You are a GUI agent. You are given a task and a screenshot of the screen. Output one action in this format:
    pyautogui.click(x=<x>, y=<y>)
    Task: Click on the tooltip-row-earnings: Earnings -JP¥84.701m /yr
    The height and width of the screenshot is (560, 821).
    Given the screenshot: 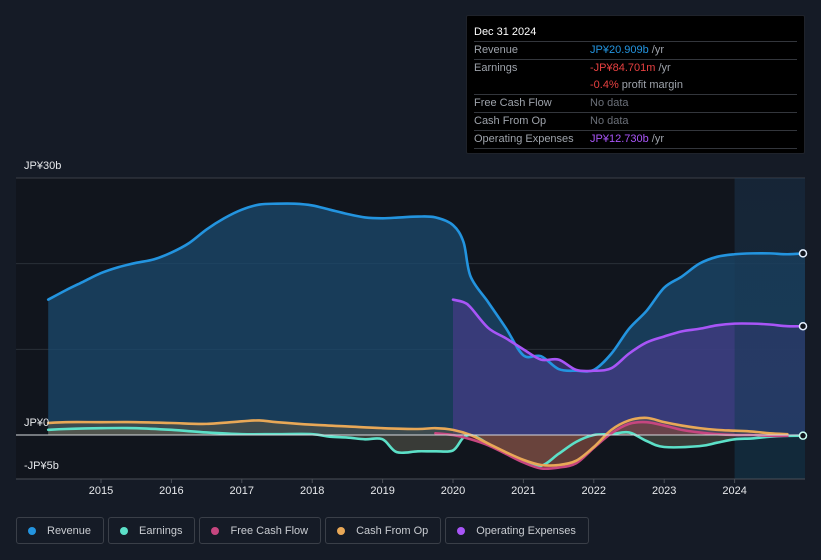 What is the action you would take?
    pyautogui.click(x=635, y=68)
    